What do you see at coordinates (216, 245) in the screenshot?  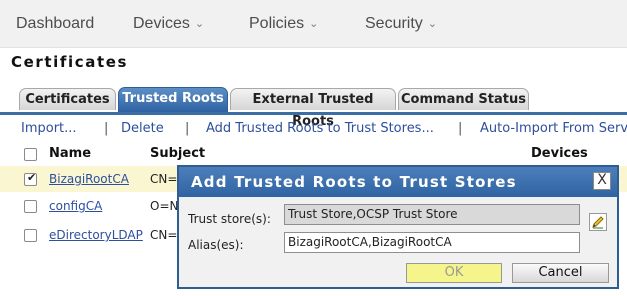 I see `alias-label: Alias(es):` at bounding box center [216, 245].